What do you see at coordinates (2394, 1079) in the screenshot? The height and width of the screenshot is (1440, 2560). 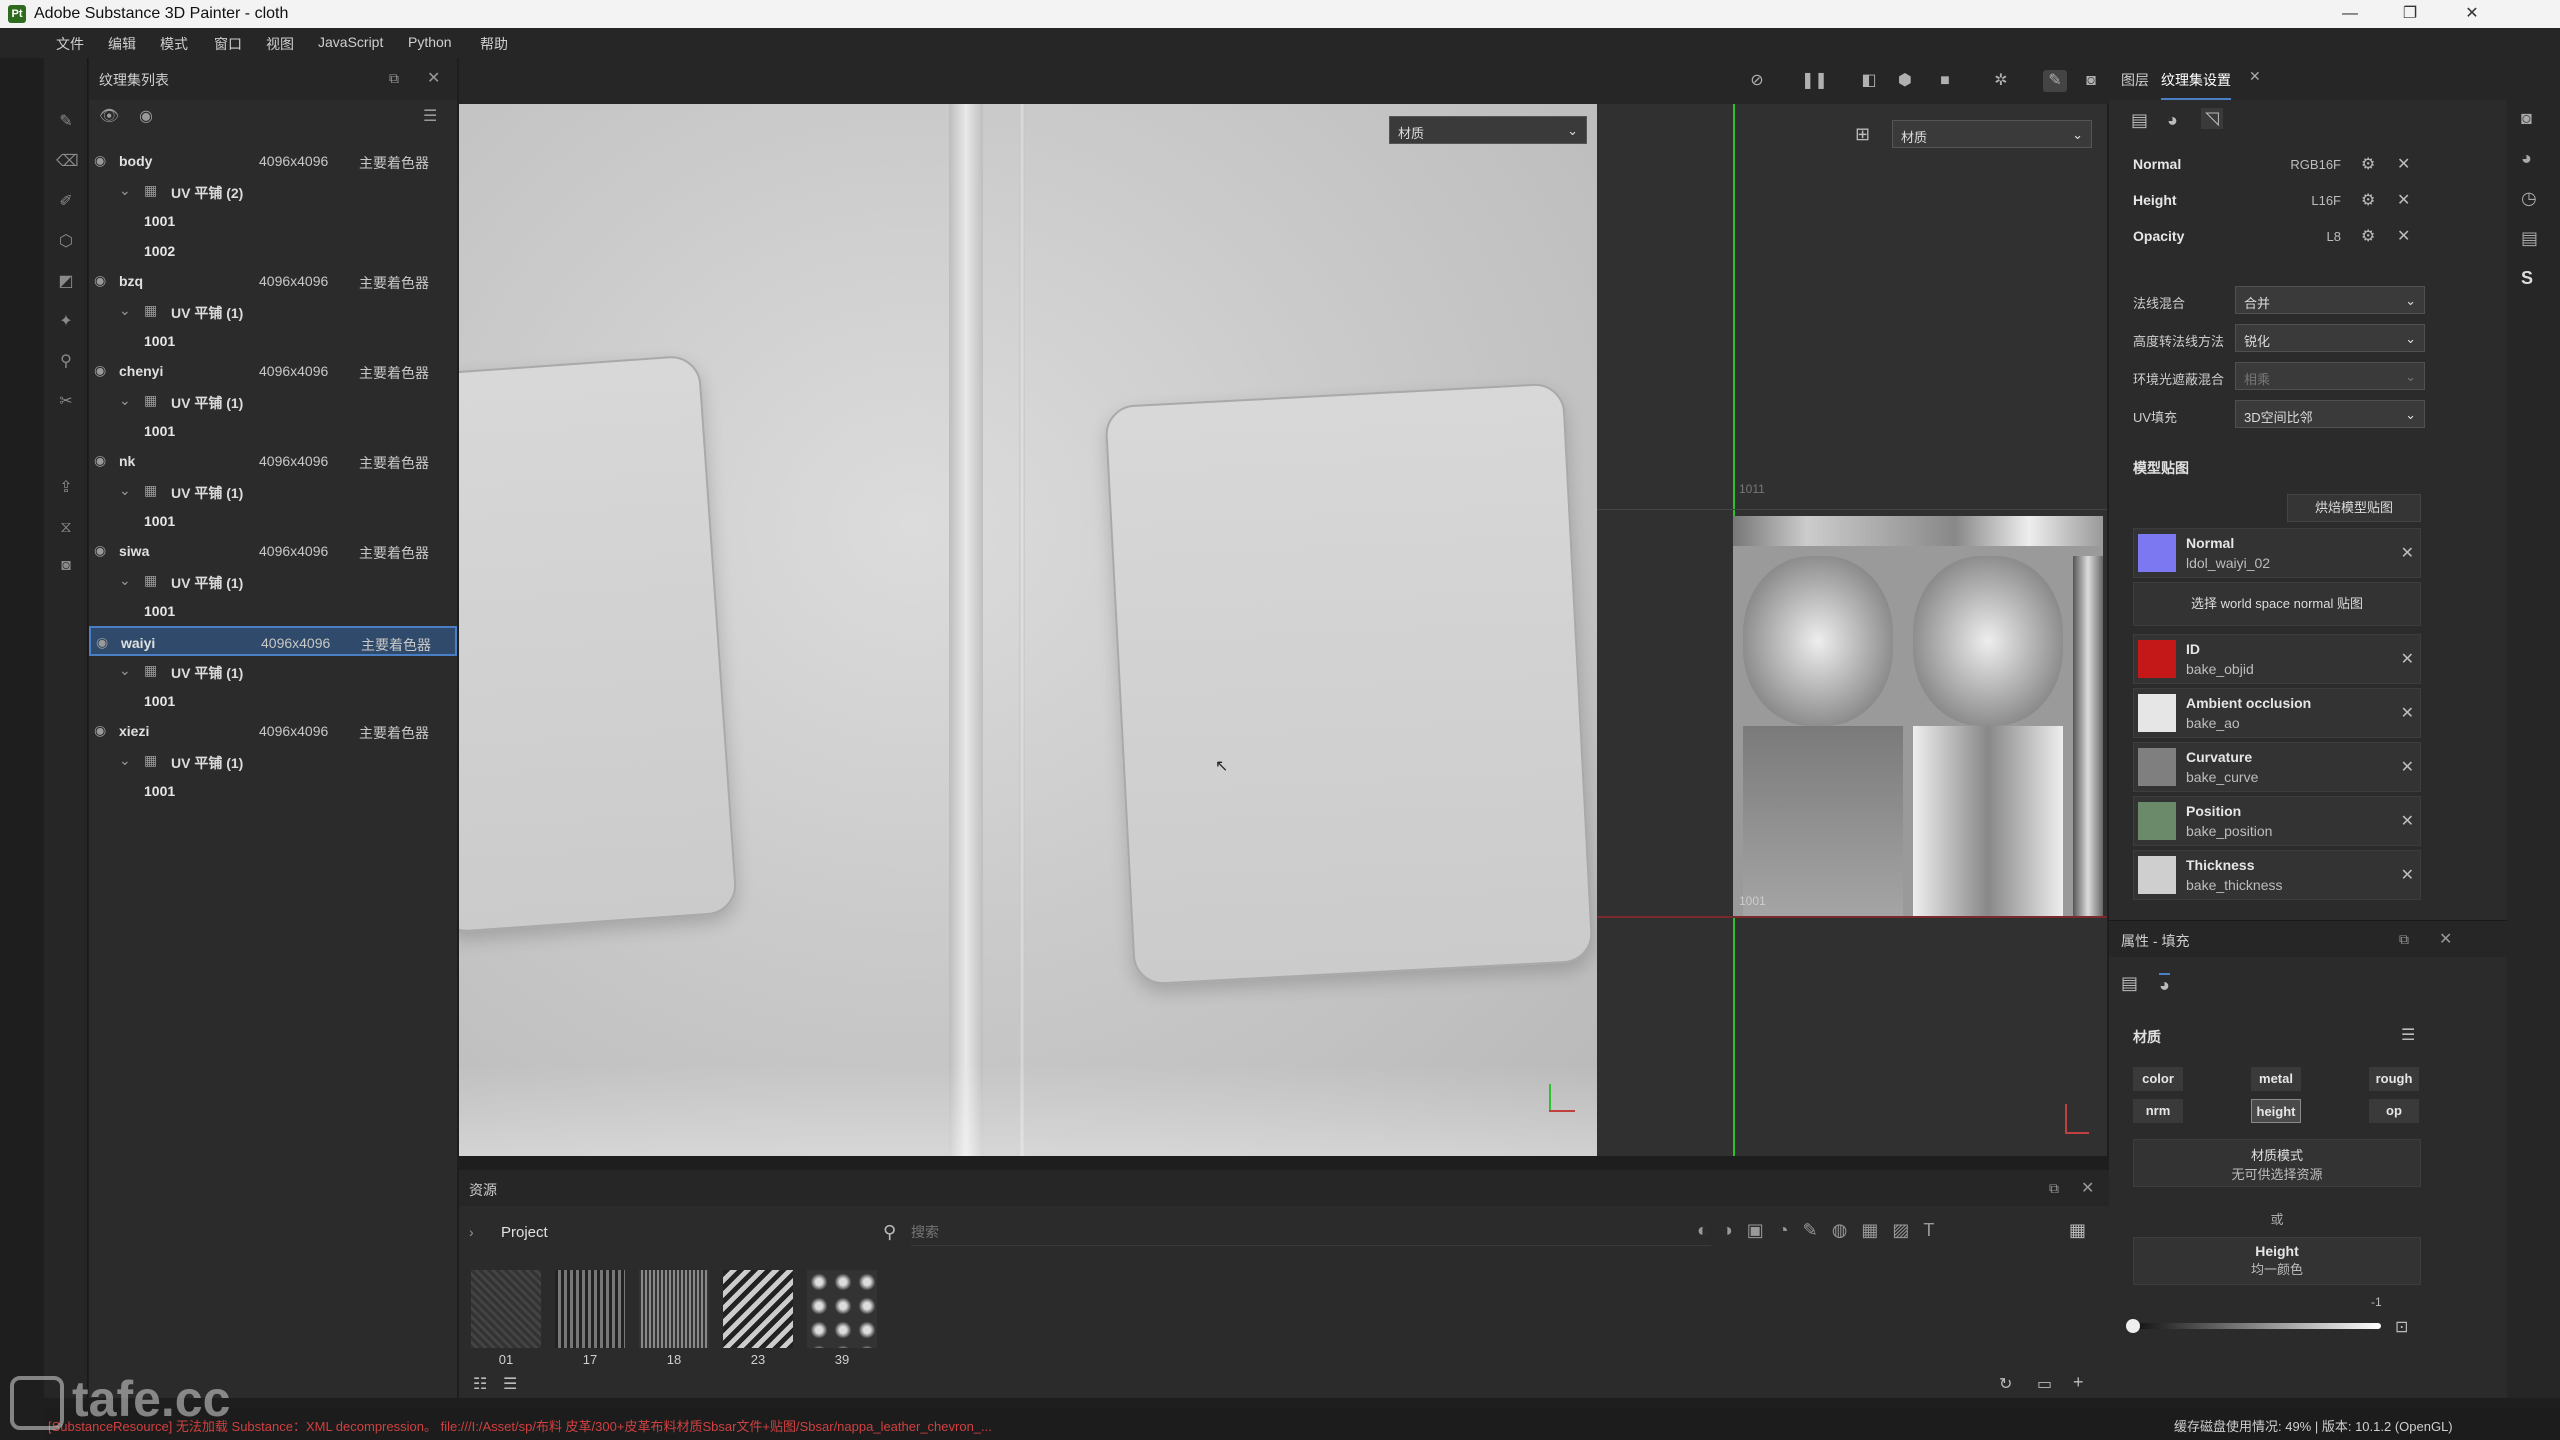 I see `channel-rough-button: rough` at bounding box center [2394, 1079].